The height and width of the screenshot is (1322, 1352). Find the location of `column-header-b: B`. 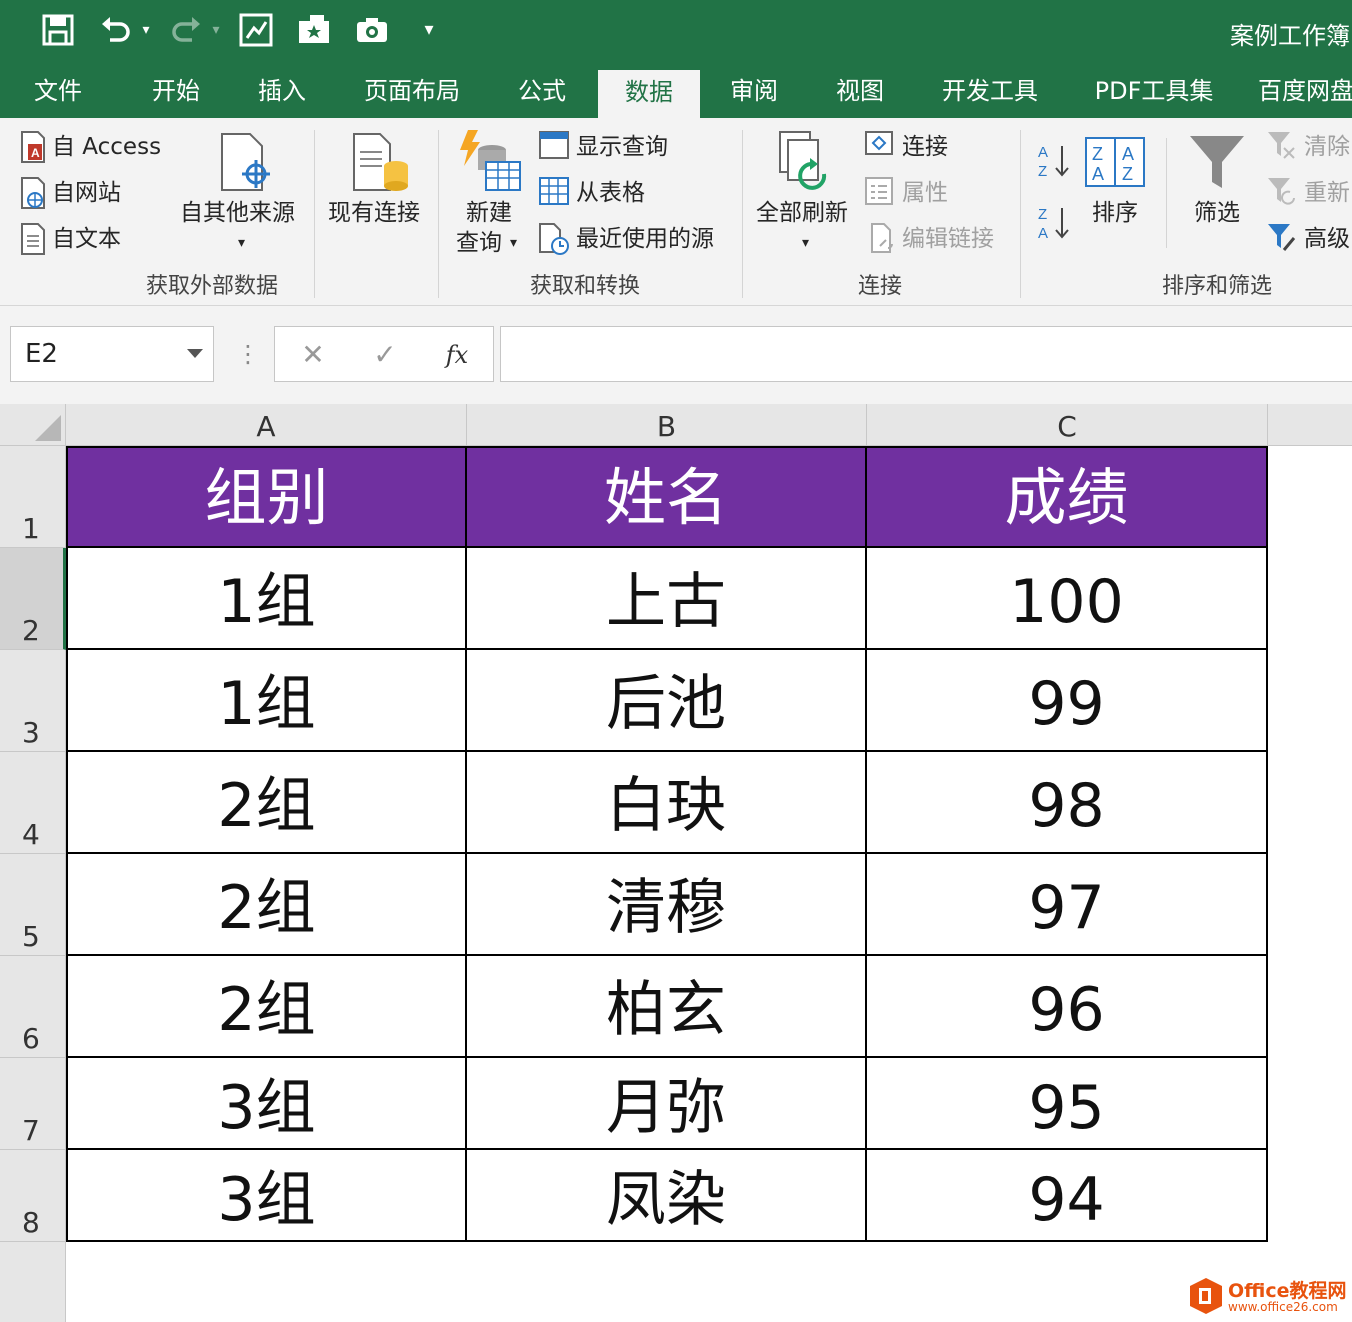

column-header-b: B is located at coordinates (667, 425).